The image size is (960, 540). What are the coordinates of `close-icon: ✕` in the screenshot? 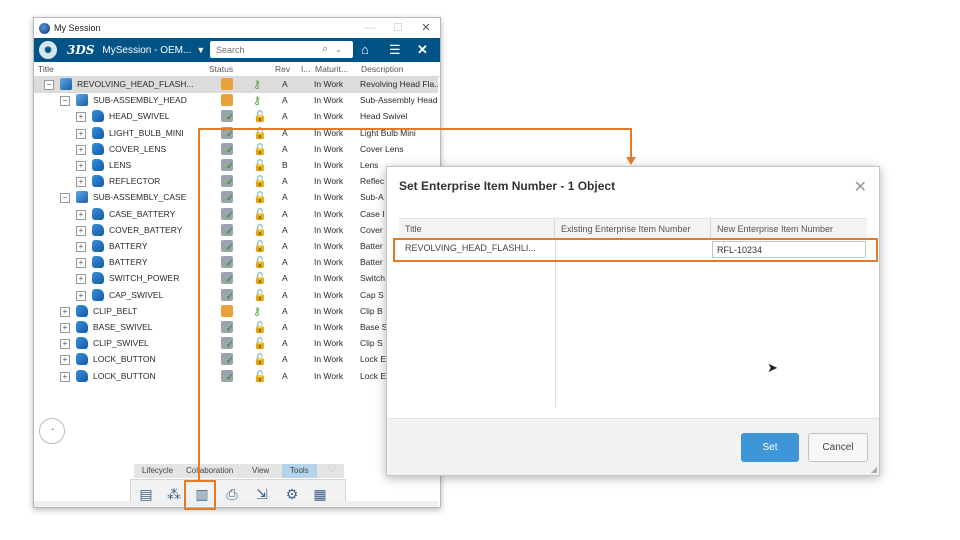 It's located at (860, 187).